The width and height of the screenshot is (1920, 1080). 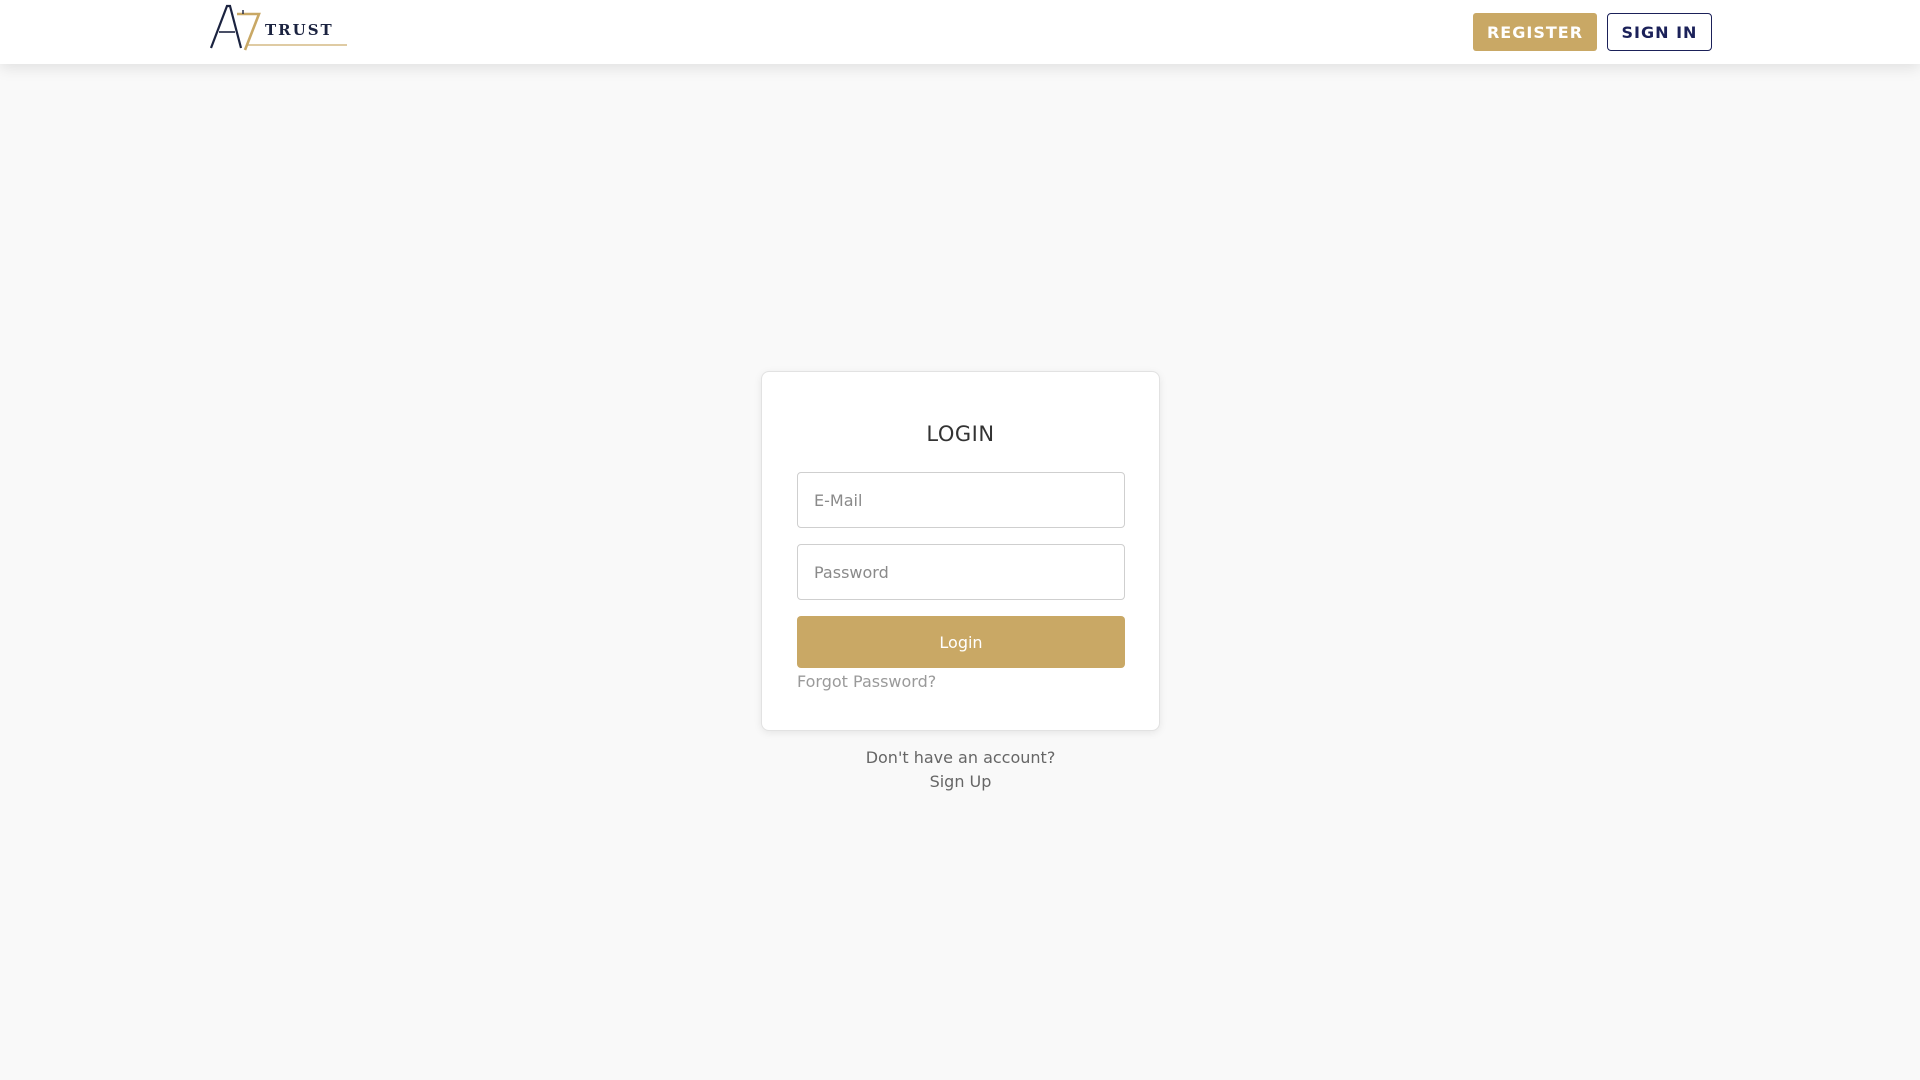 I want to click on logo-wordmark: TRUST, so click(x=299, y=30).